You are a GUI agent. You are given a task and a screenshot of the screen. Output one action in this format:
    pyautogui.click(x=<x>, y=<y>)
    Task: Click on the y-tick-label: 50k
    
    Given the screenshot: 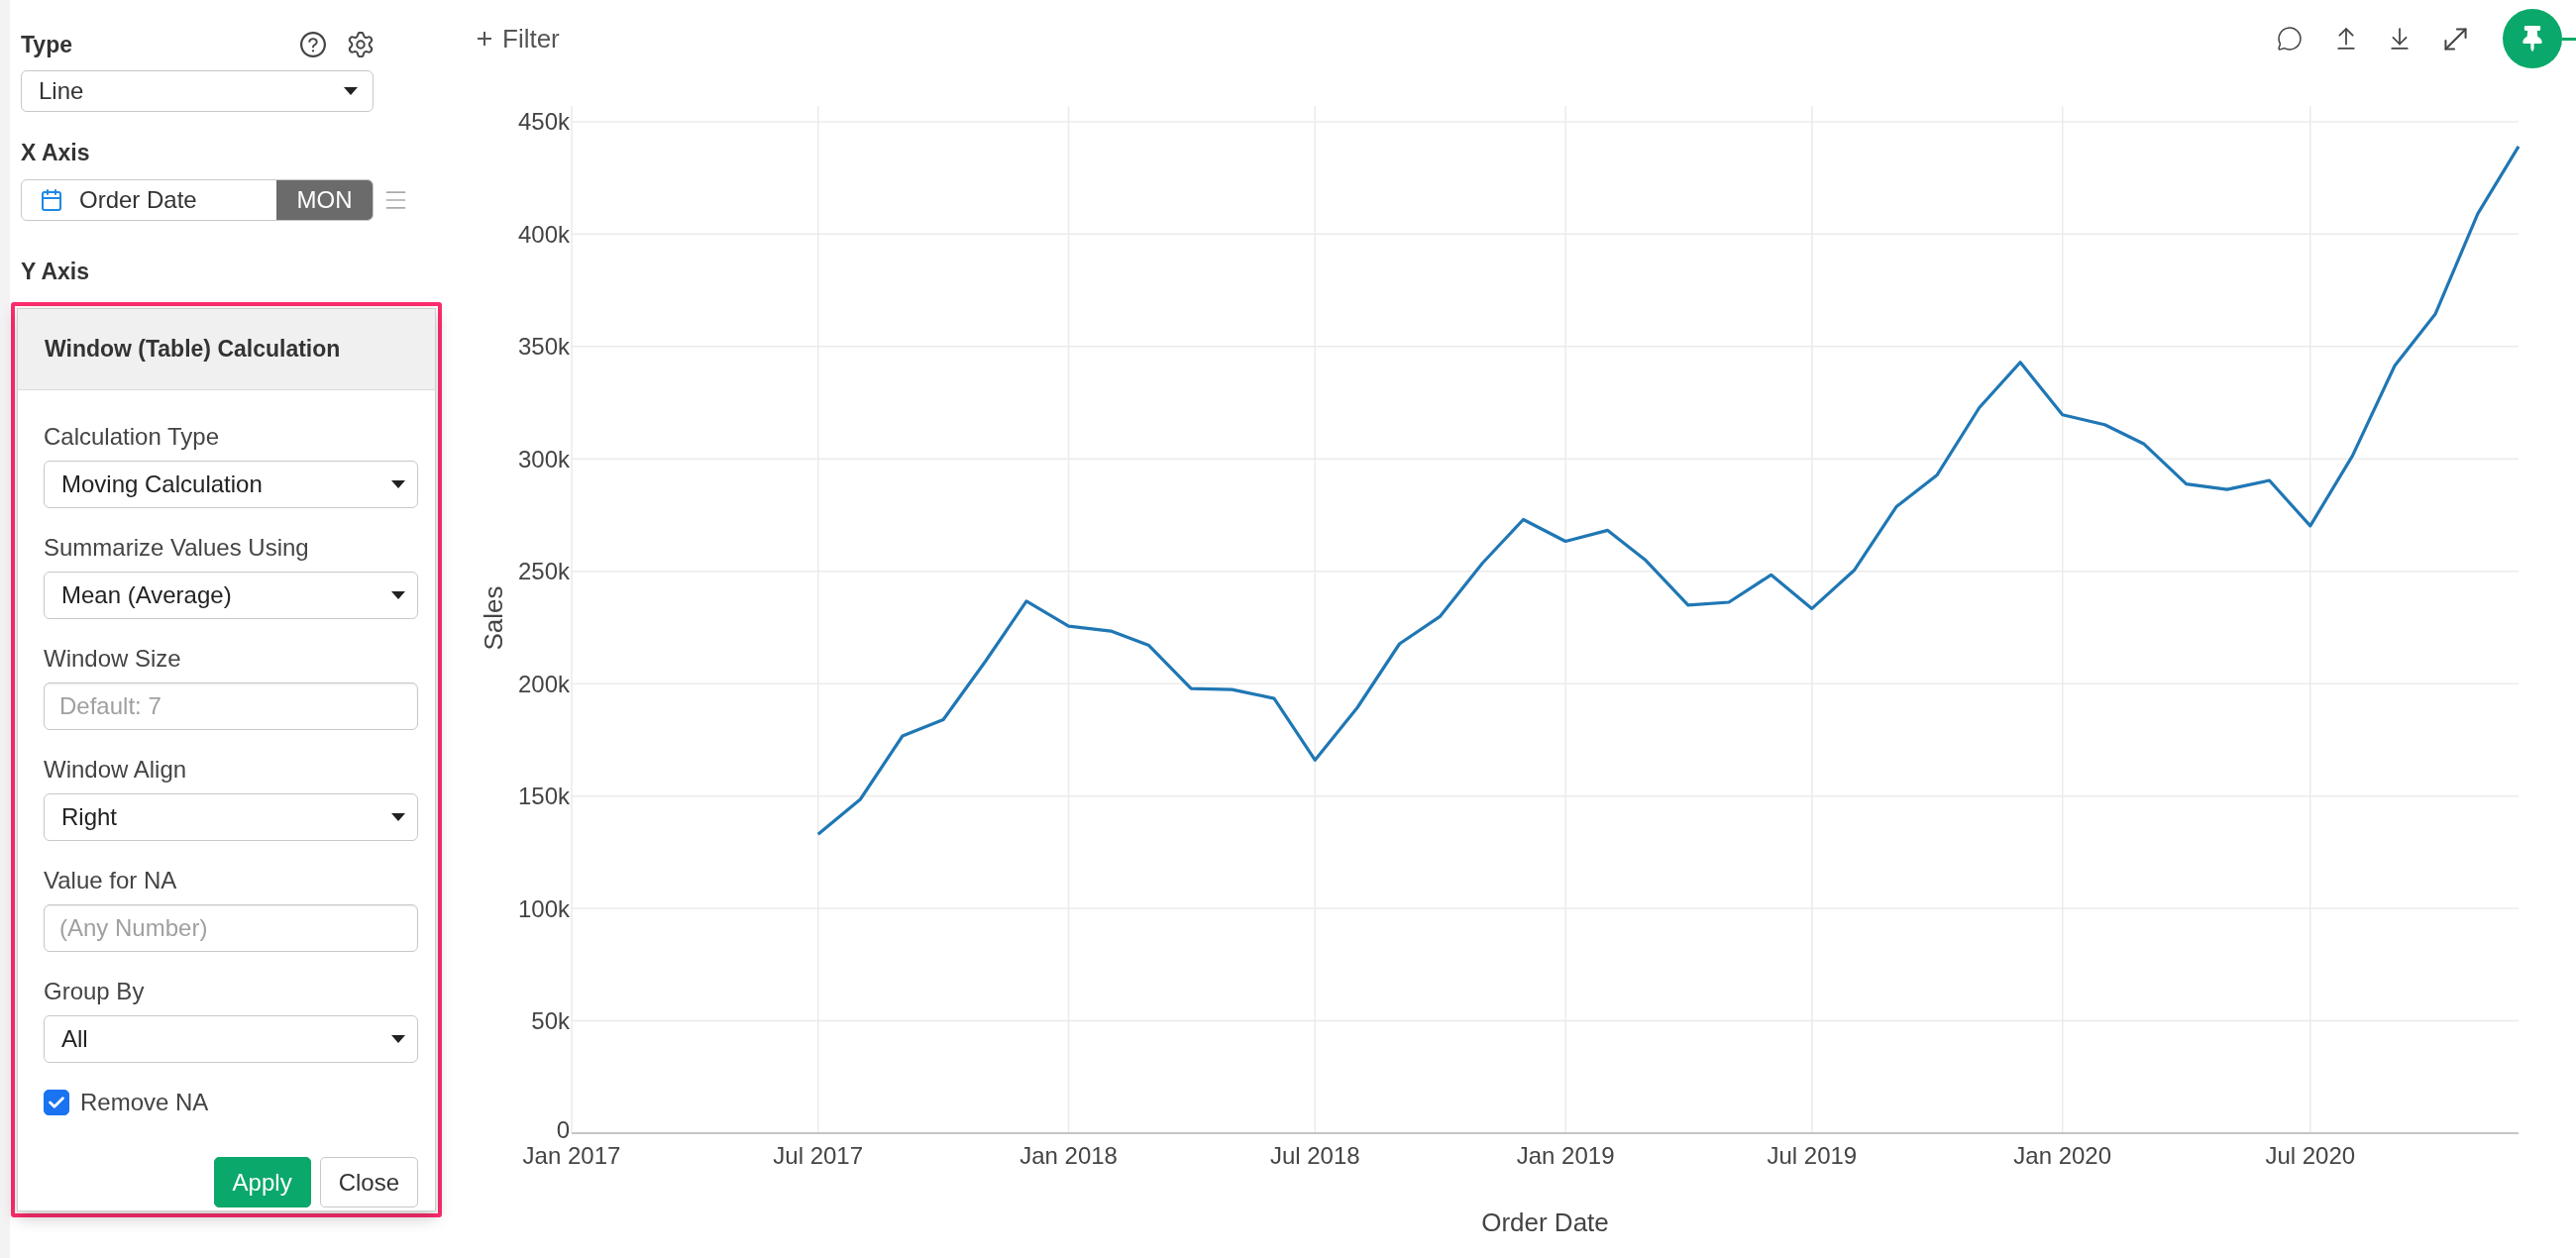 What is the action you would take?
    pyautogui.click(x=550, y=1021)
    